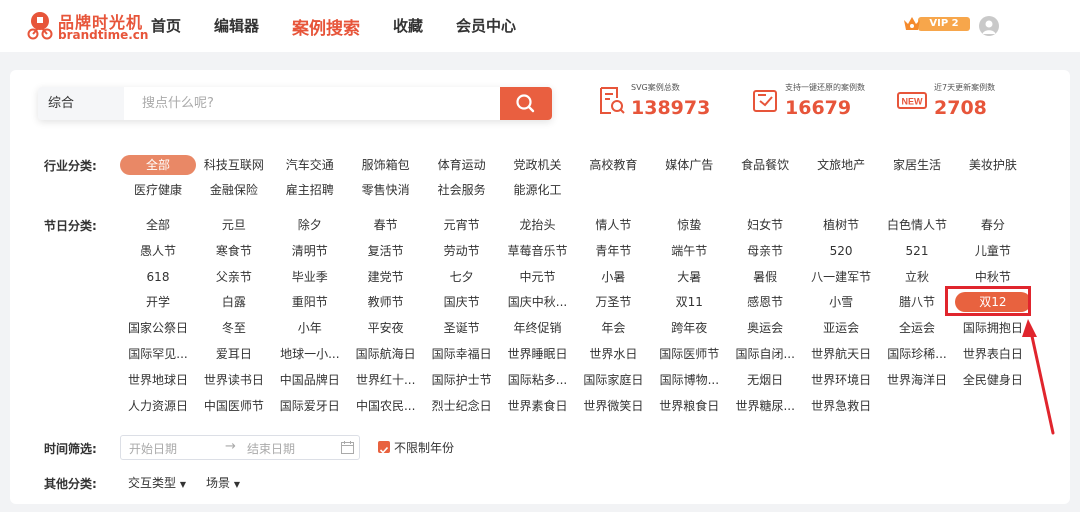 This screenshot has width=1080, height=512. Describe the element at coordinates (234, 225) in the screenshot. I see `festival-tag: 元旦` at that location.